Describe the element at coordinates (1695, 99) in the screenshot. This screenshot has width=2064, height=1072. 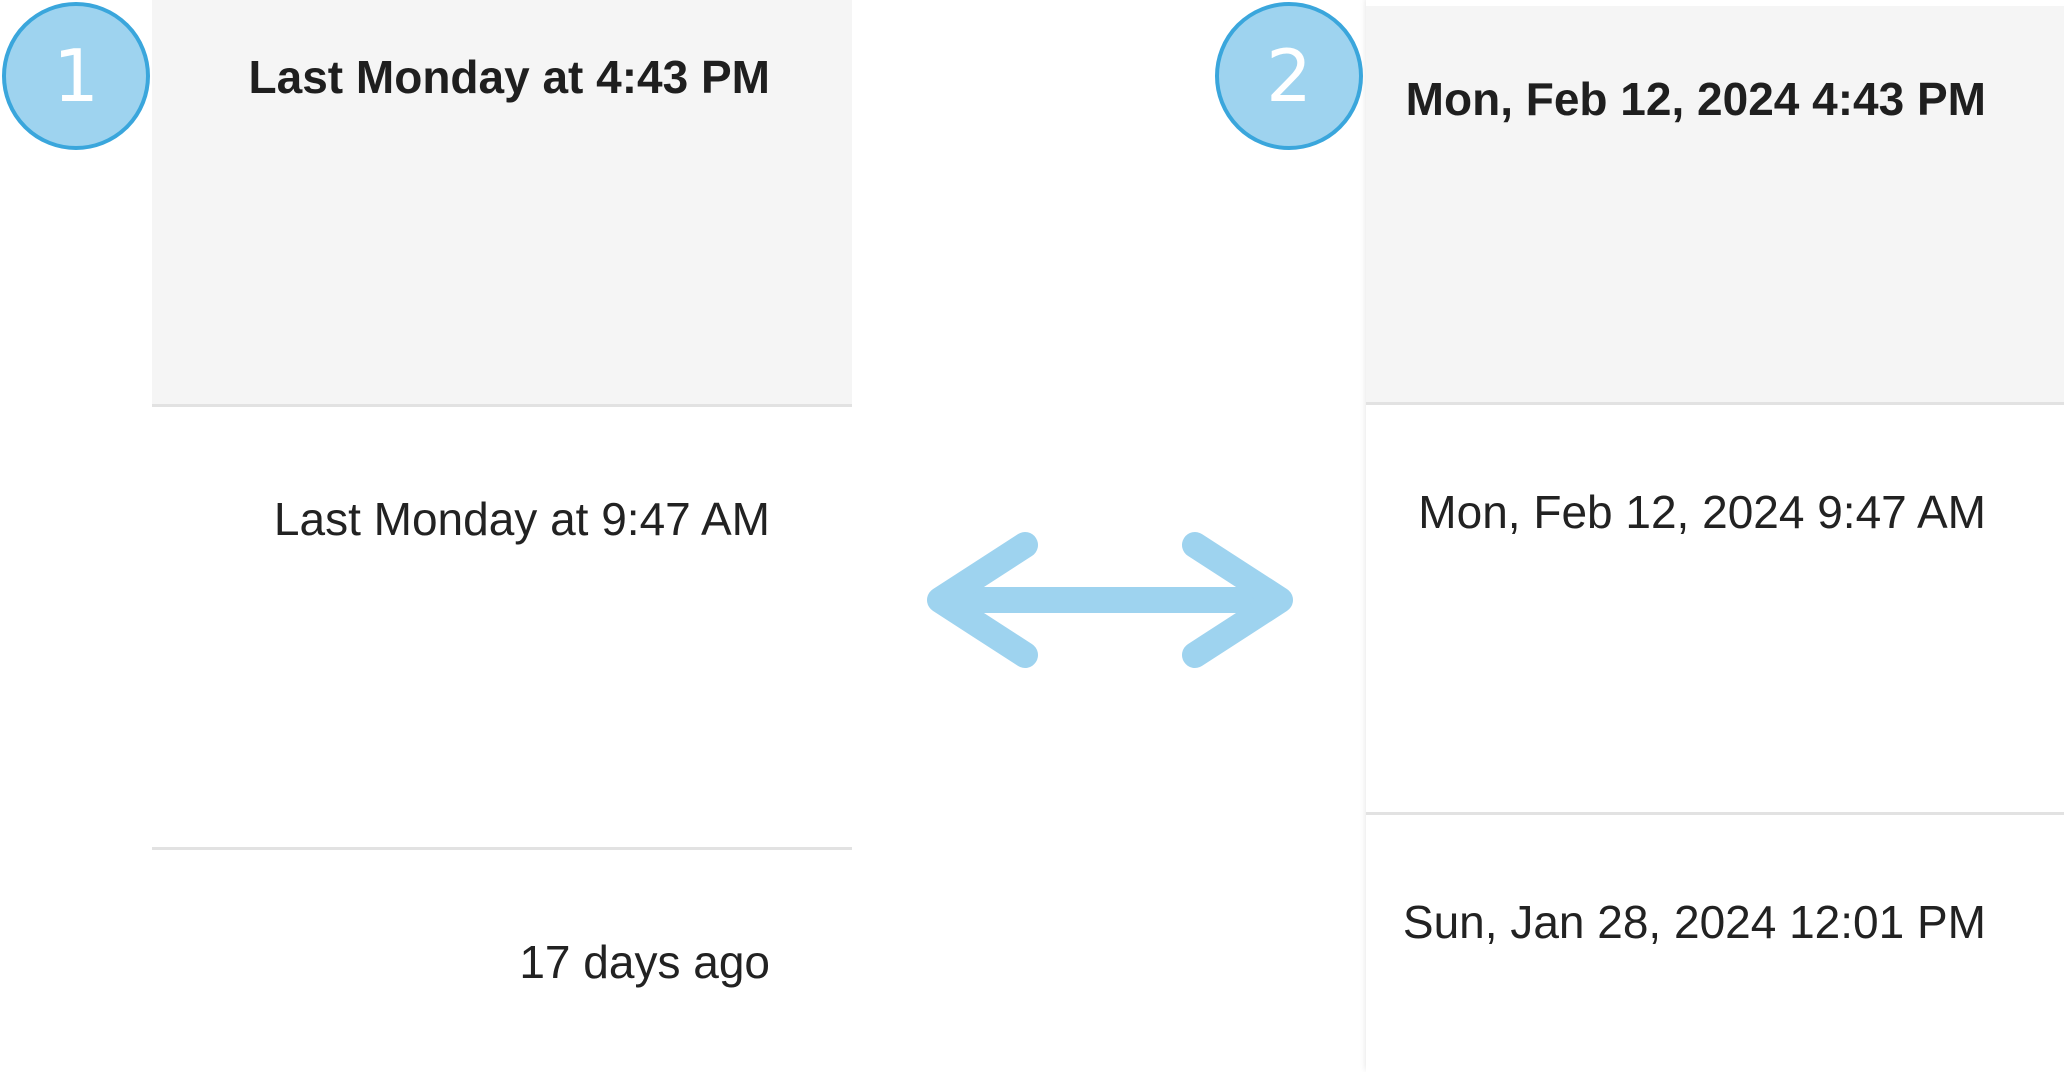
I see `date-label: Mon, Feb 12, 2024 4:43 PM` at that location.